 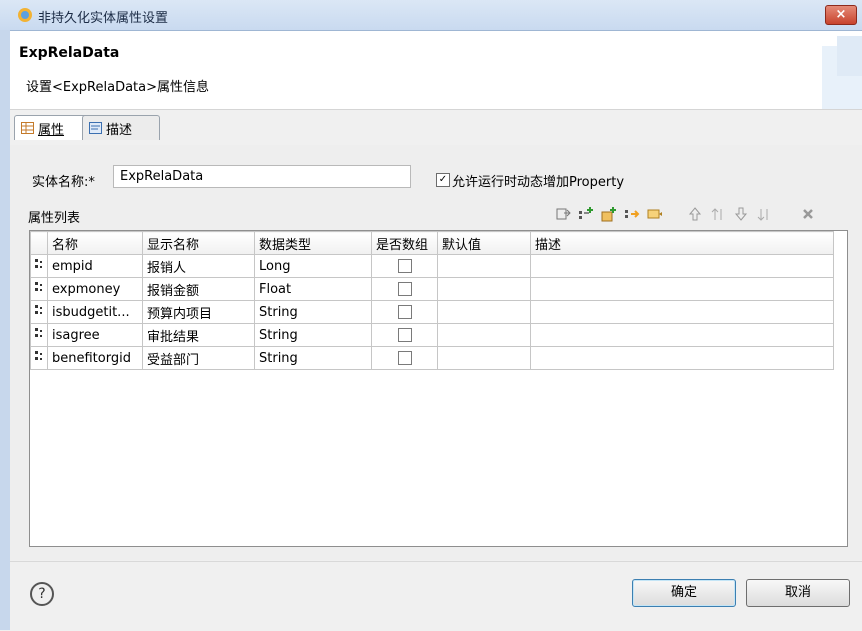 What do you see at coordinates (95, 358) in the screenshot?
I see `cell-name: benefitorgid` at bounding box center [95, 358].